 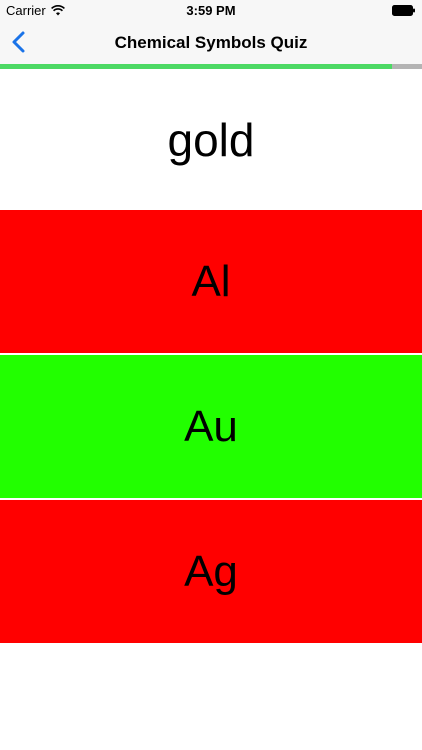 What do you see at coordinates (403, 10) in the screenshot?
I see `battery-icon` at bounding box center [403, 10].